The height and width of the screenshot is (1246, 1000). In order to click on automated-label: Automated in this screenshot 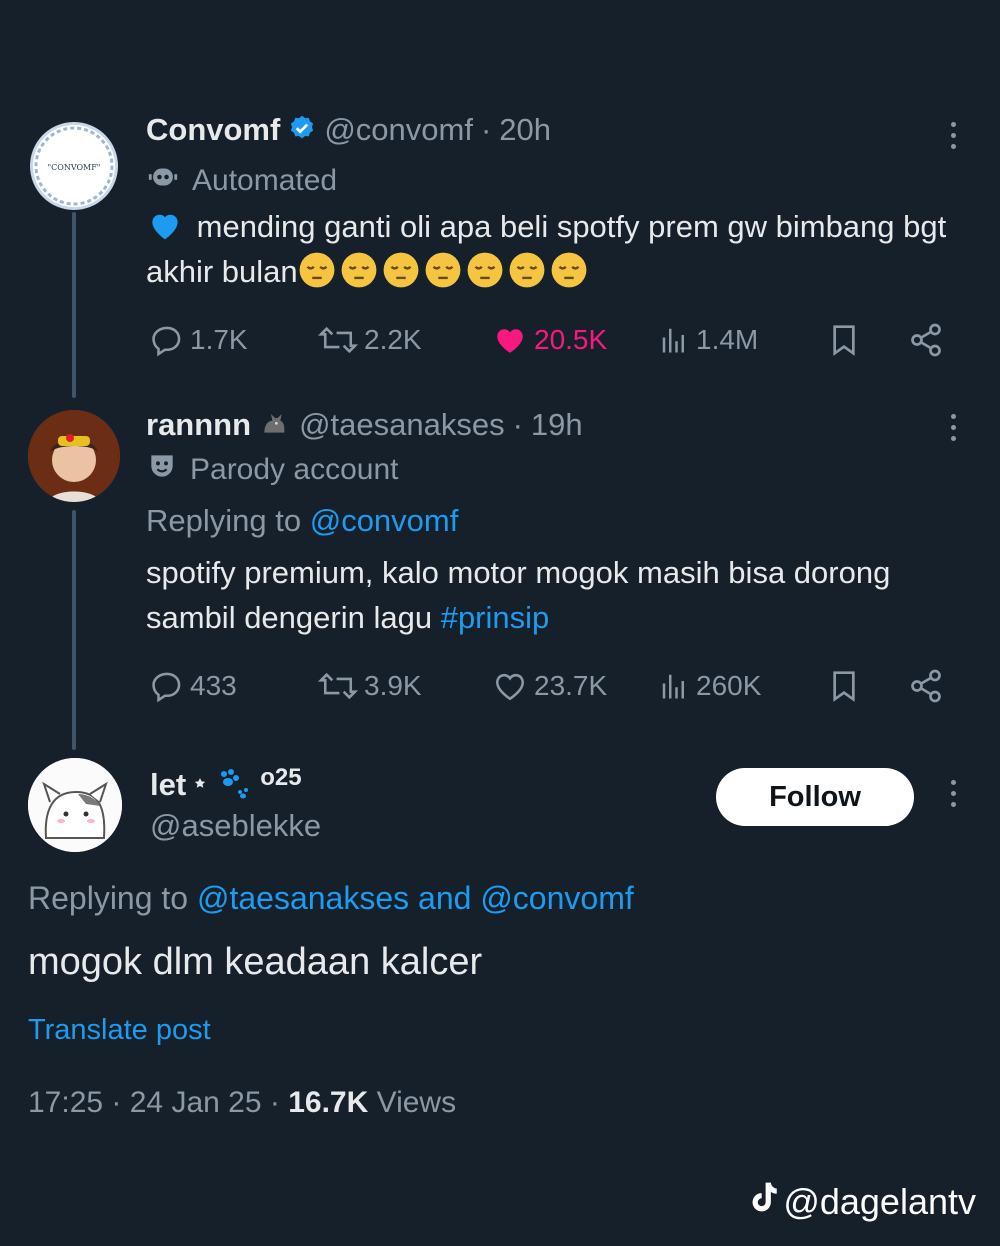, I will do `click(241, 181)`.